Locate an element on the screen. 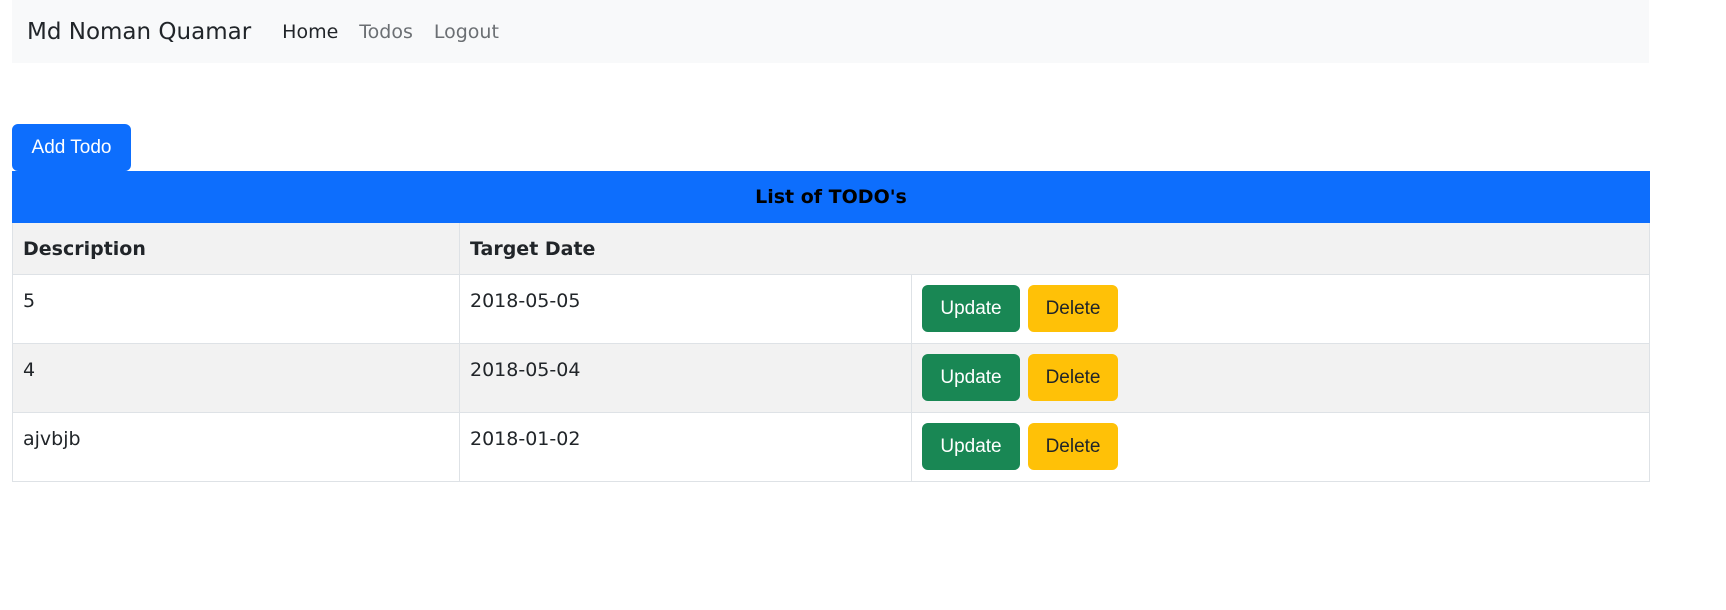  navbar-brand: Md Noman Quamar is located at coordinates (139, 32).